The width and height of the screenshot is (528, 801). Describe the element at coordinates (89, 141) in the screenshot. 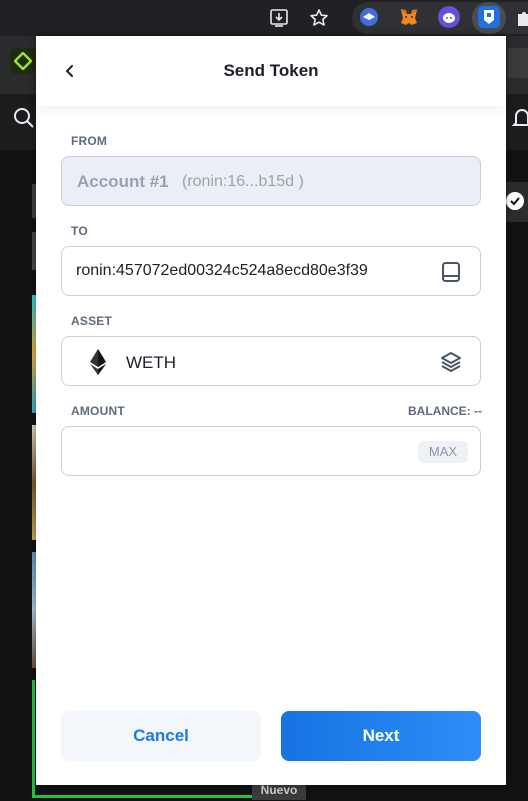

I see `from-label: FROM` at that location.